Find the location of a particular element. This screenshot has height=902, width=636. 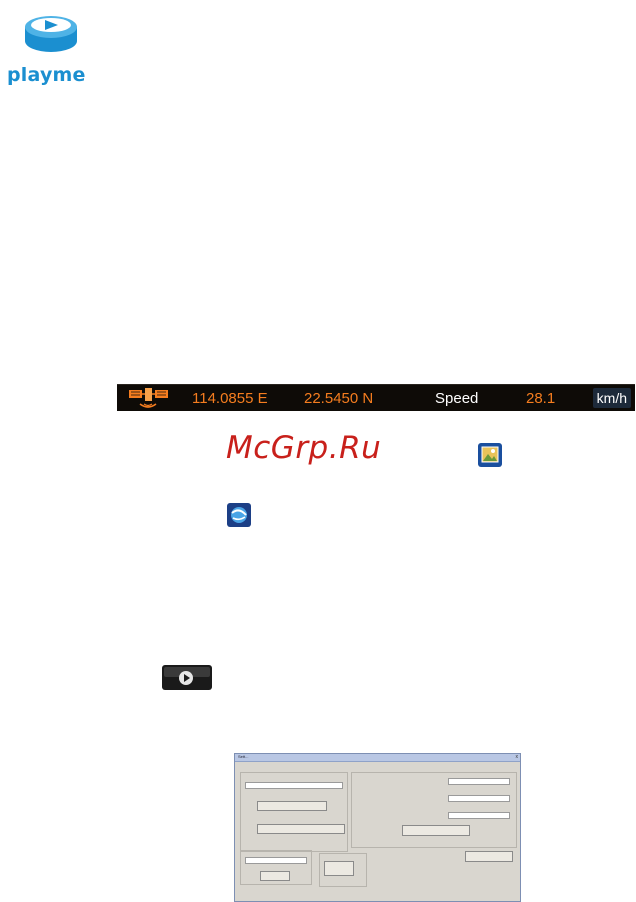

playme-logo-icon is located at coordinates (51, 34).